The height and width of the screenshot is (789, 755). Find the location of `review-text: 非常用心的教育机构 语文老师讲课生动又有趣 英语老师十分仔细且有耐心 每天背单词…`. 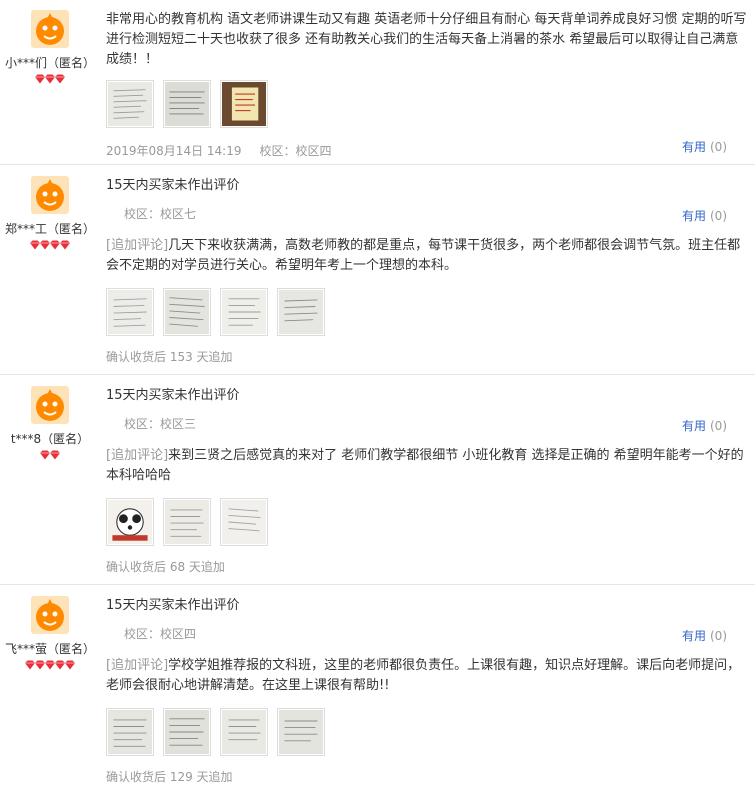

review-text: 非常用心的教育机构 语文老师讲课生动又有趣 英语老师十分仔细且有耐心 每天背单词… is located at coordinates (426, 39).